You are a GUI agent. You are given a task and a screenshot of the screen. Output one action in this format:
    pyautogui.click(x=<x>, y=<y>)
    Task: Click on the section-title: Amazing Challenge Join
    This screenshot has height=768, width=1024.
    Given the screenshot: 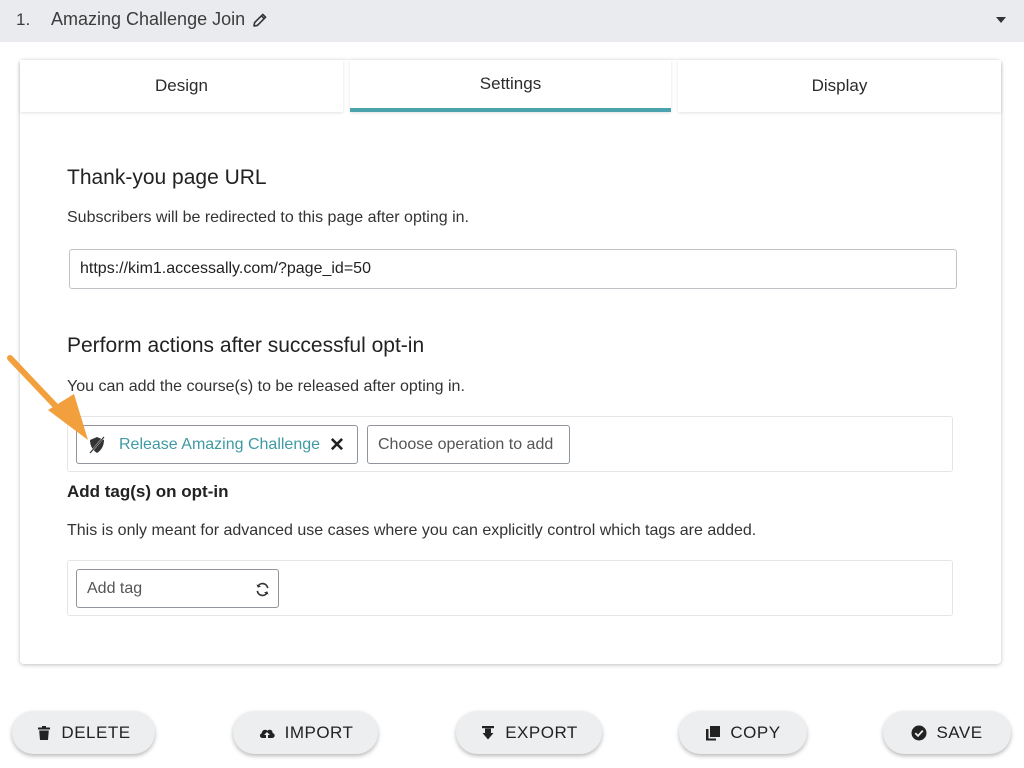 What is the action you would take?
    pyautogui.click(x=159, y=19)
    